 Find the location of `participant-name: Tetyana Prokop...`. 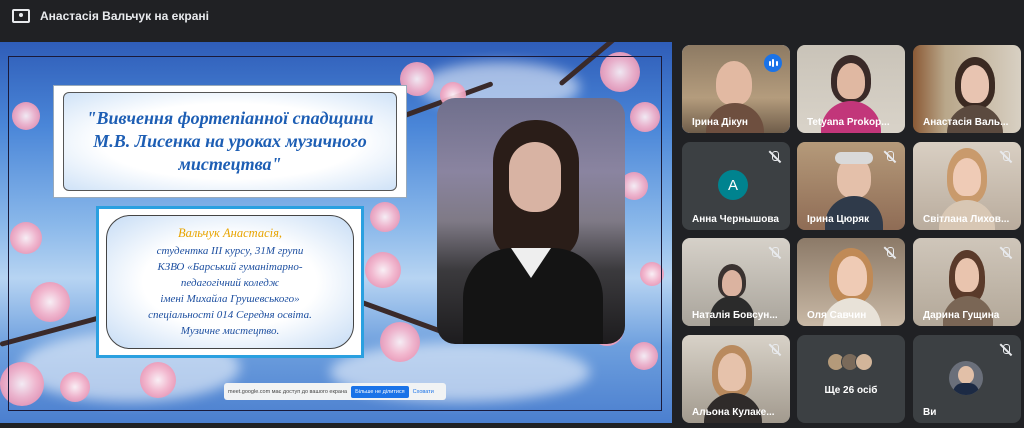

participant-name: Tetyana Prokop... is located at coordinates (848, 122).